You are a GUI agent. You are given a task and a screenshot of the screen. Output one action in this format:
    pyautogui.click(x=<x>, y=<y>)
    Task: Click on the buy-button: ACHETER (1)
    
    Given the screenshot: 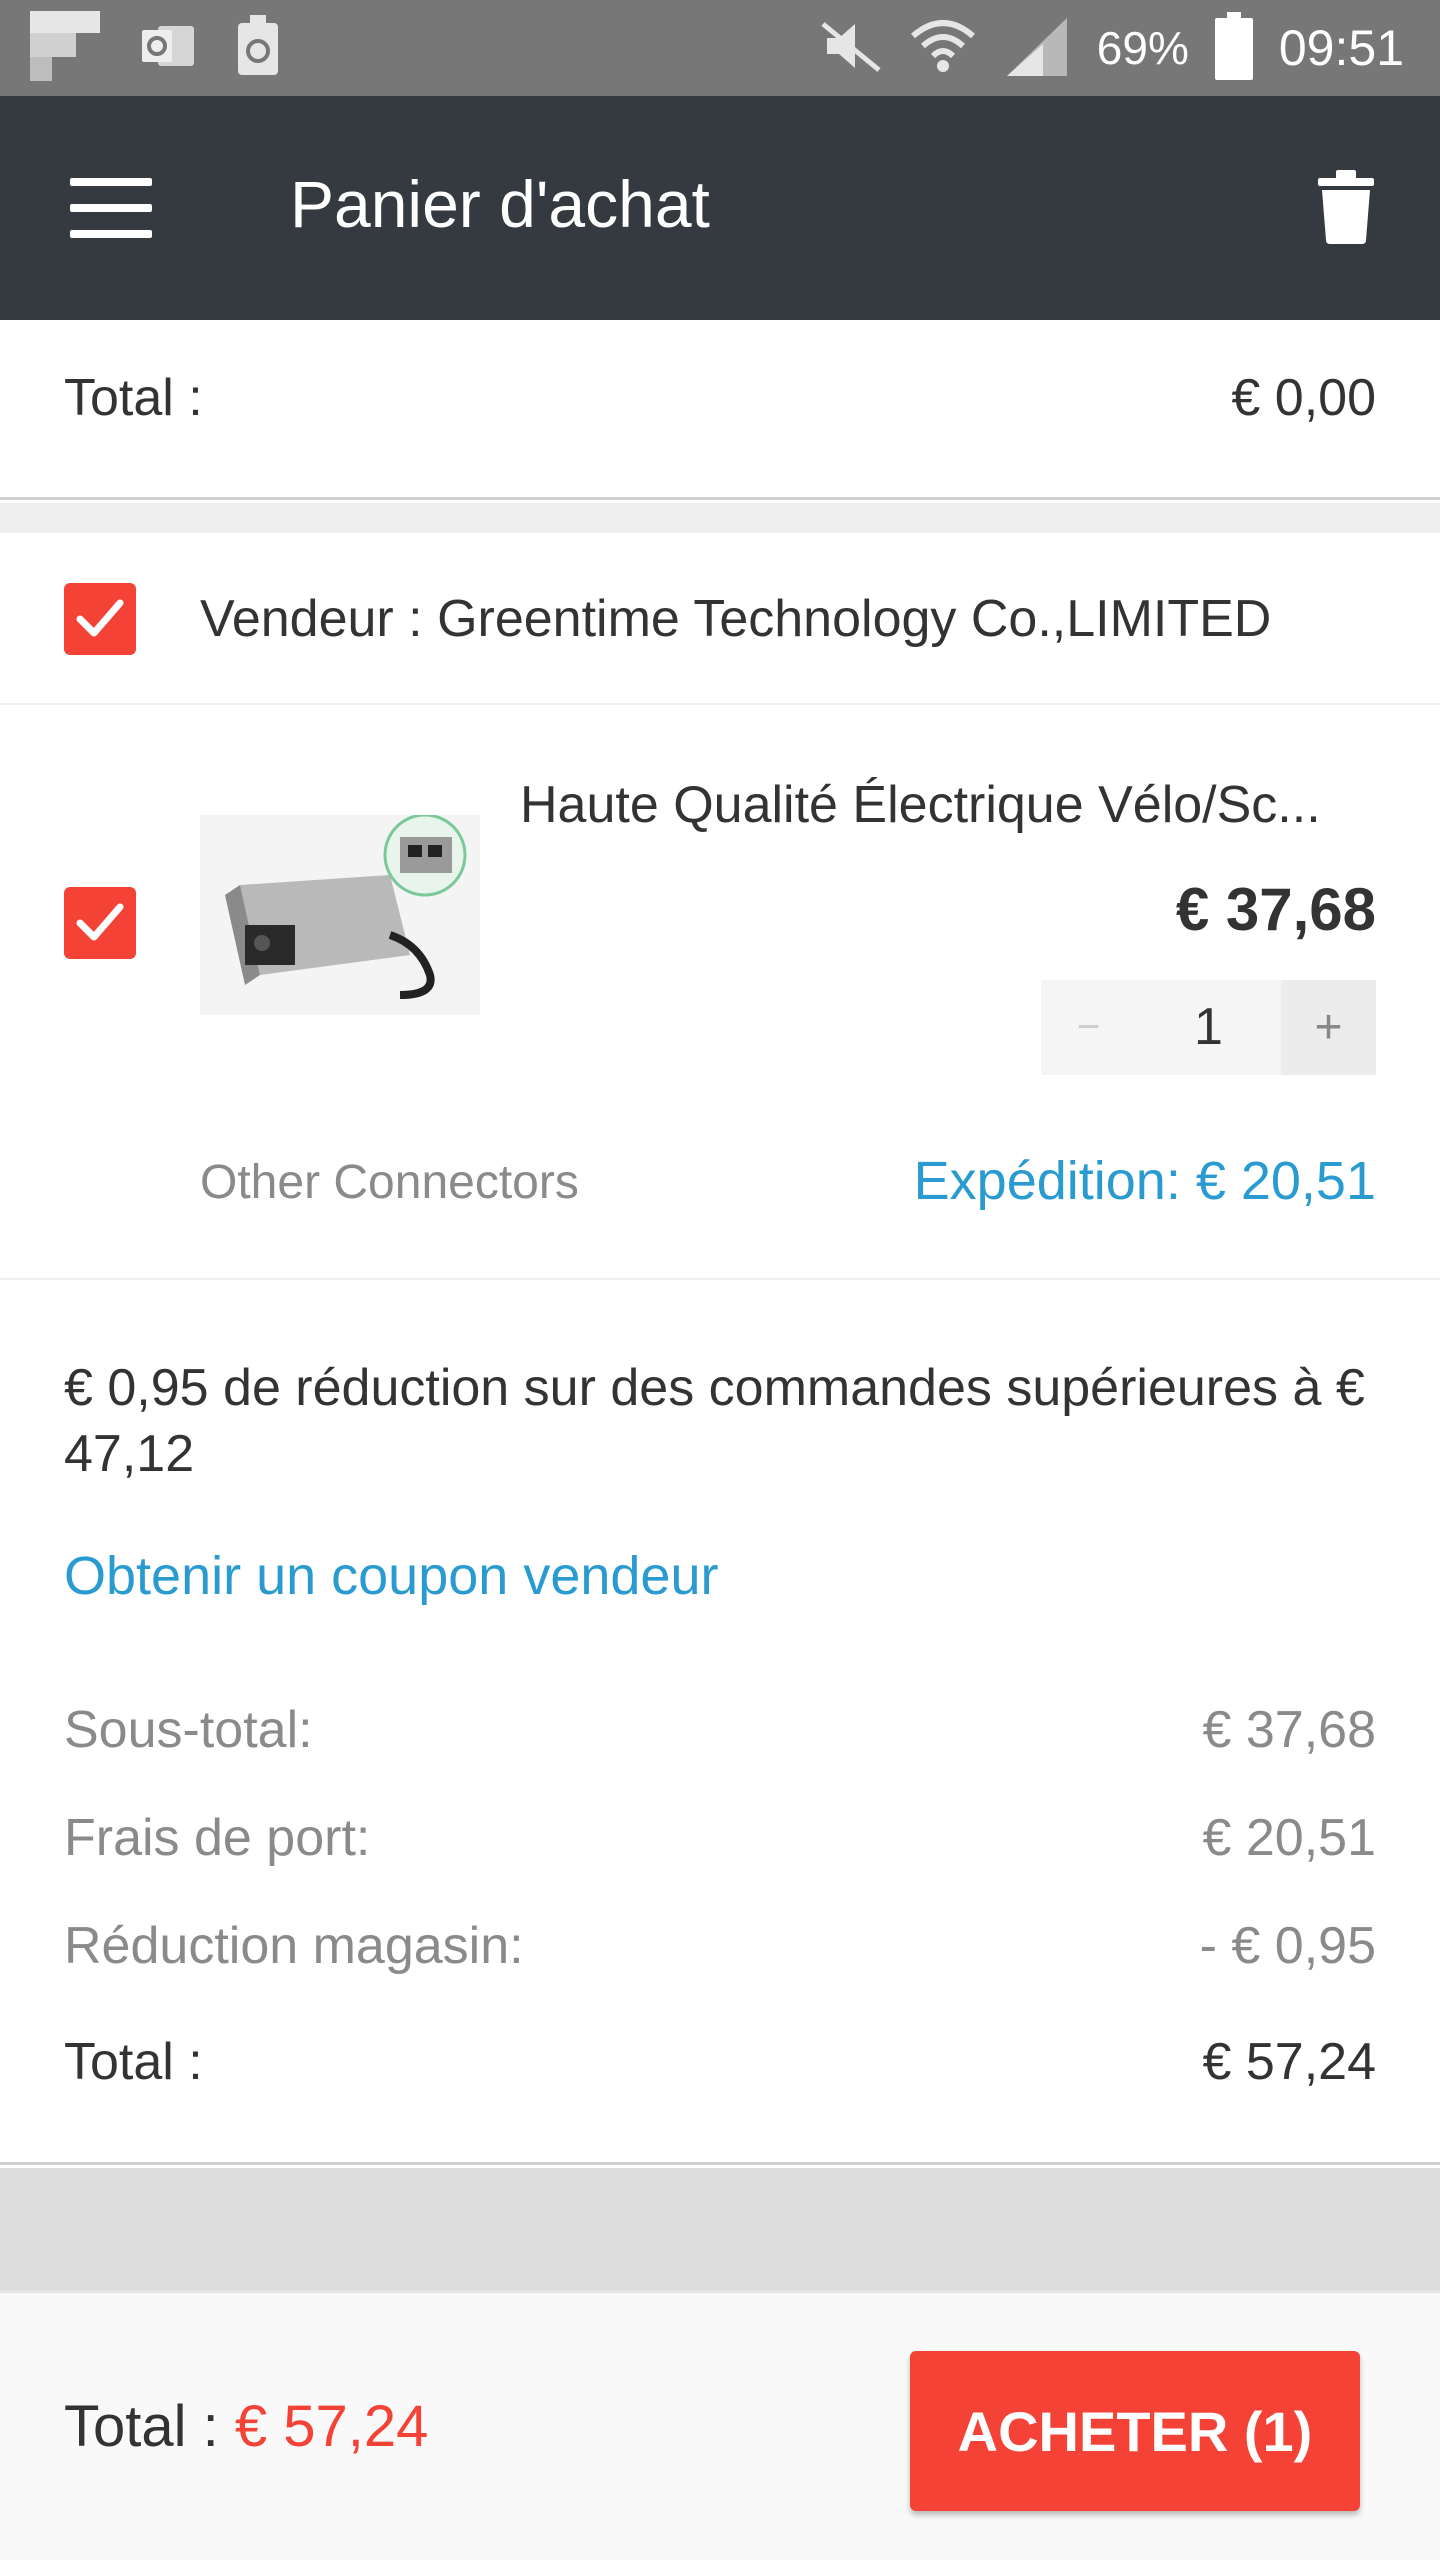 What is the action you would take?
    pyautogui.click(x=1135, y=2431)
    